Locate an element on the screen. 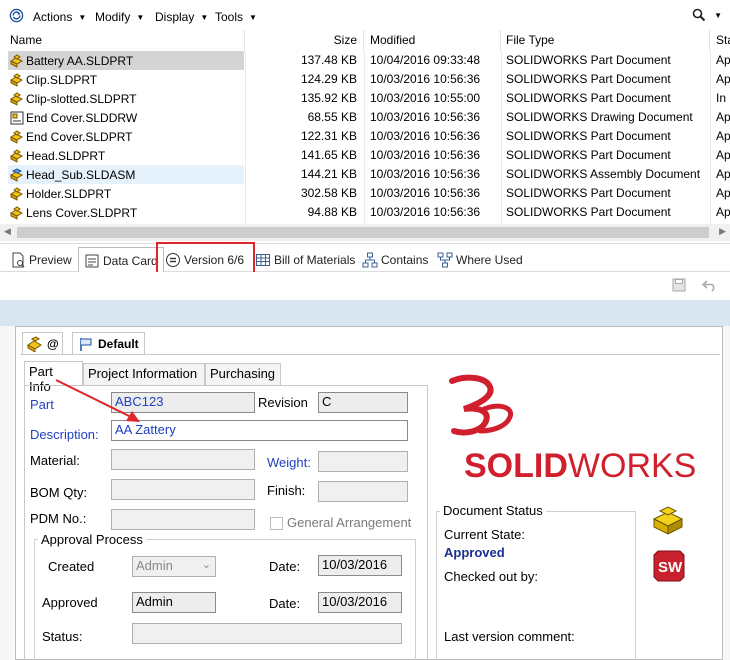 The width and height of the screenshot is (730, 660). column-header-name: Name is located at coordinates (126, 40).